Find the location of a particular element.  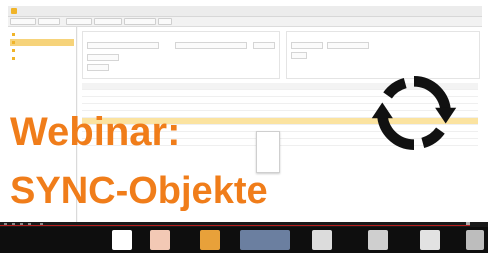

webcam-thumbnail is located at coordinates (265, 240).